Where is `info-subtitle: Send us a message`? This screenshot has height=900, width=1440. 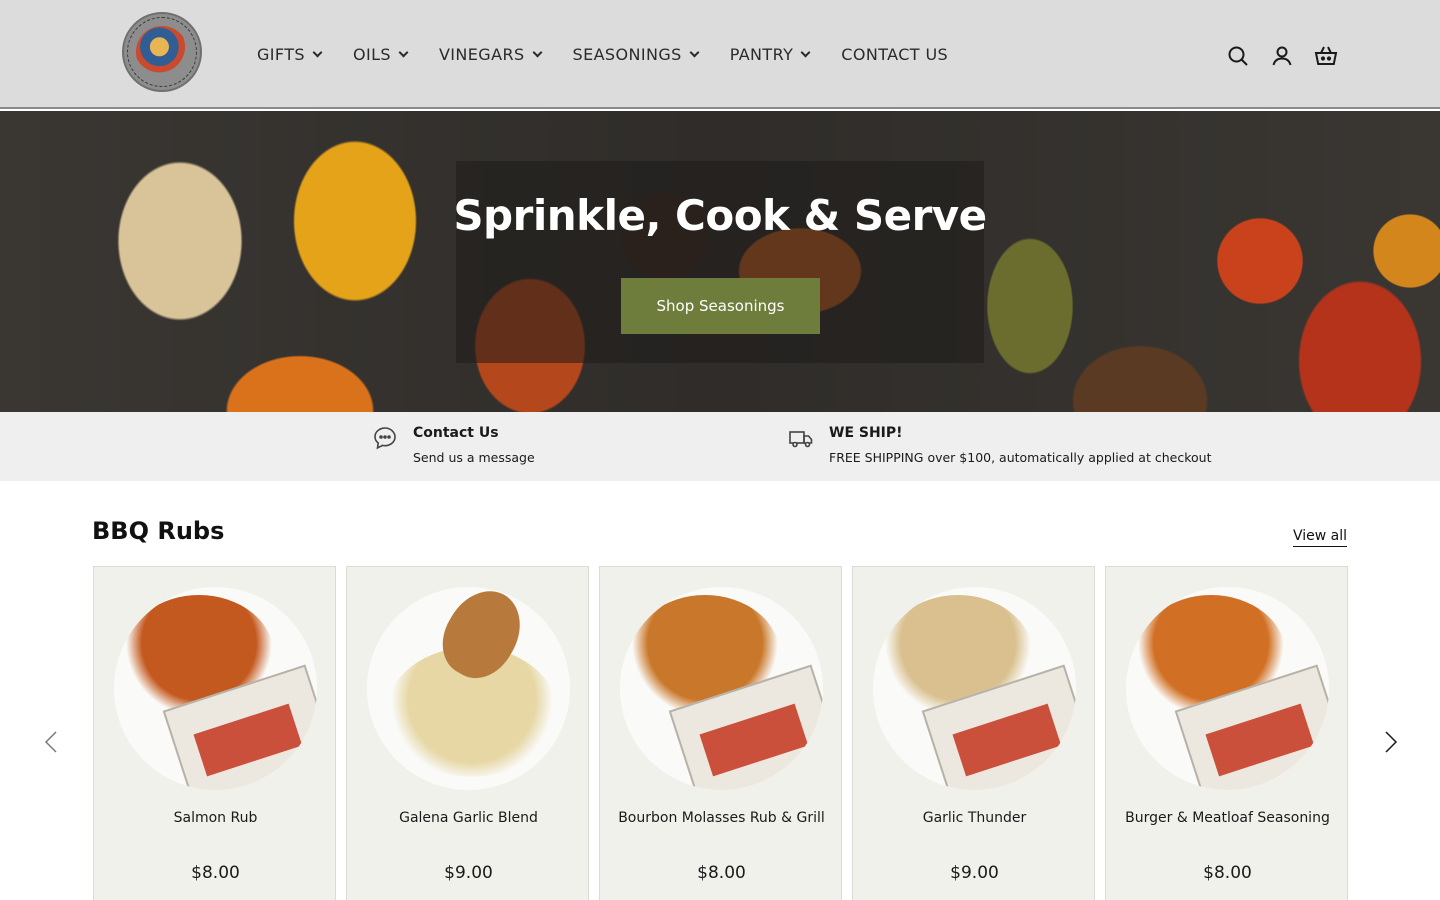
info-subtitle: Send us a message is located at coordinates (474, 457).